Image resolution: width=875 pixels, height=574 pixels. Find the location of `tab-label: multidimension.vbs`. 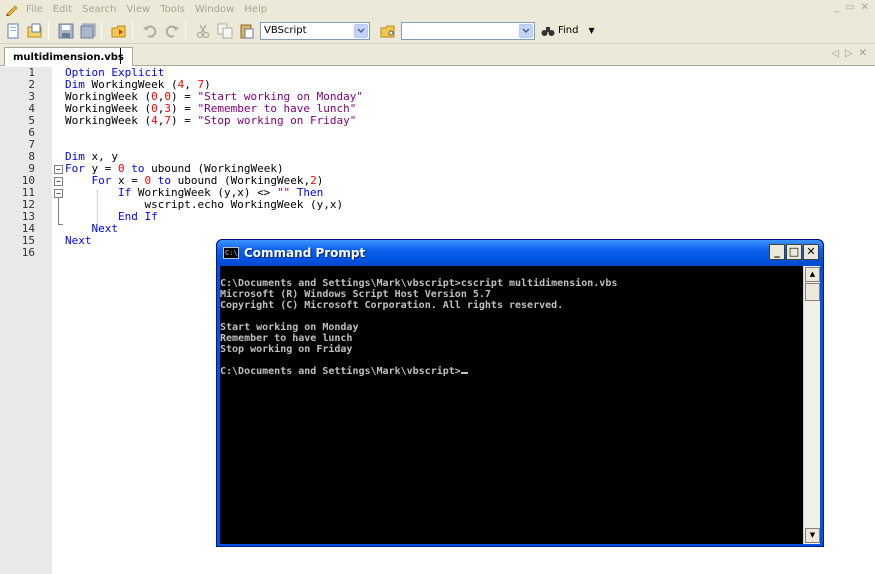

tab-label: multidimension.vbs is located at coordinates (68, 57).